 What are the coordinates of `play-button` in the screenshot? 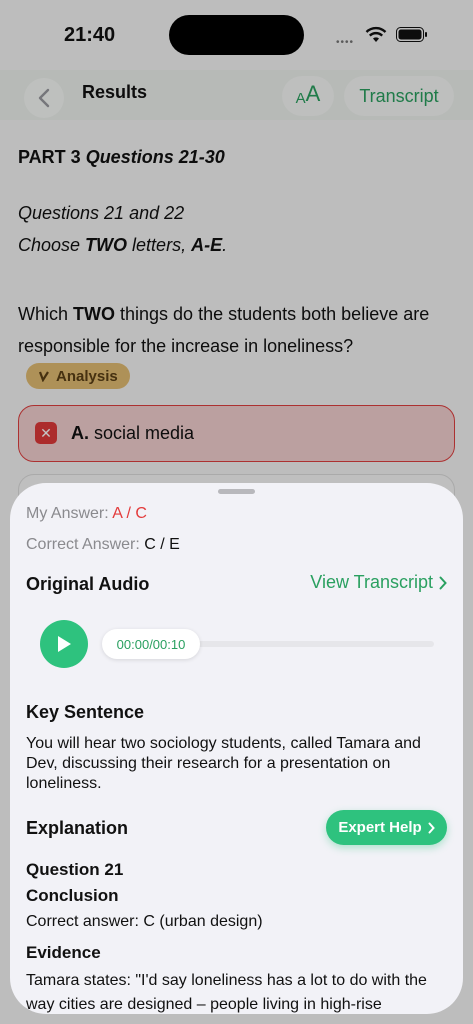 It's located at (64, 644).